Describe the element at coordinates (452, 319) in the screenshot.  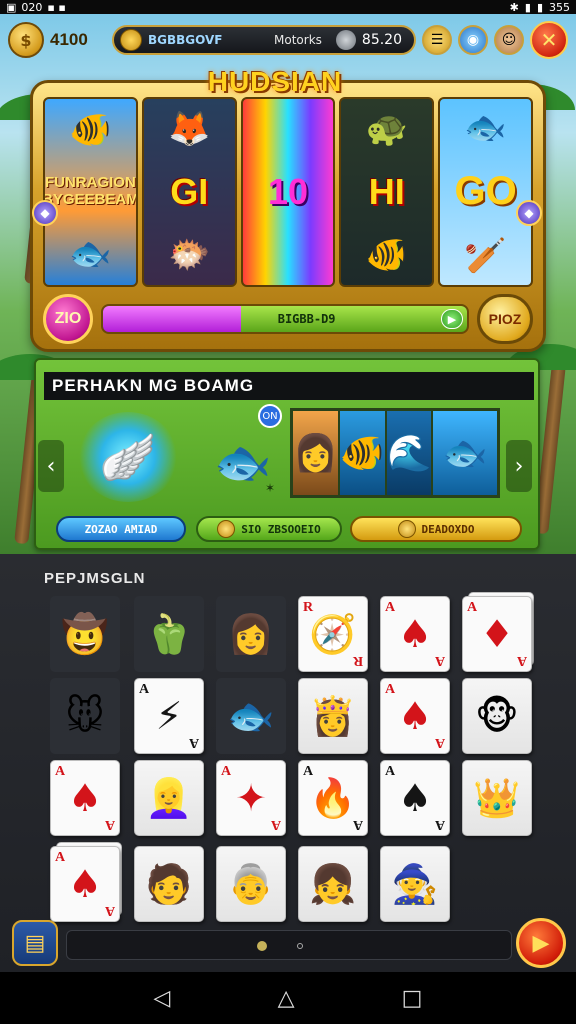
I see `chevron-right-icon: ▶` at that location.